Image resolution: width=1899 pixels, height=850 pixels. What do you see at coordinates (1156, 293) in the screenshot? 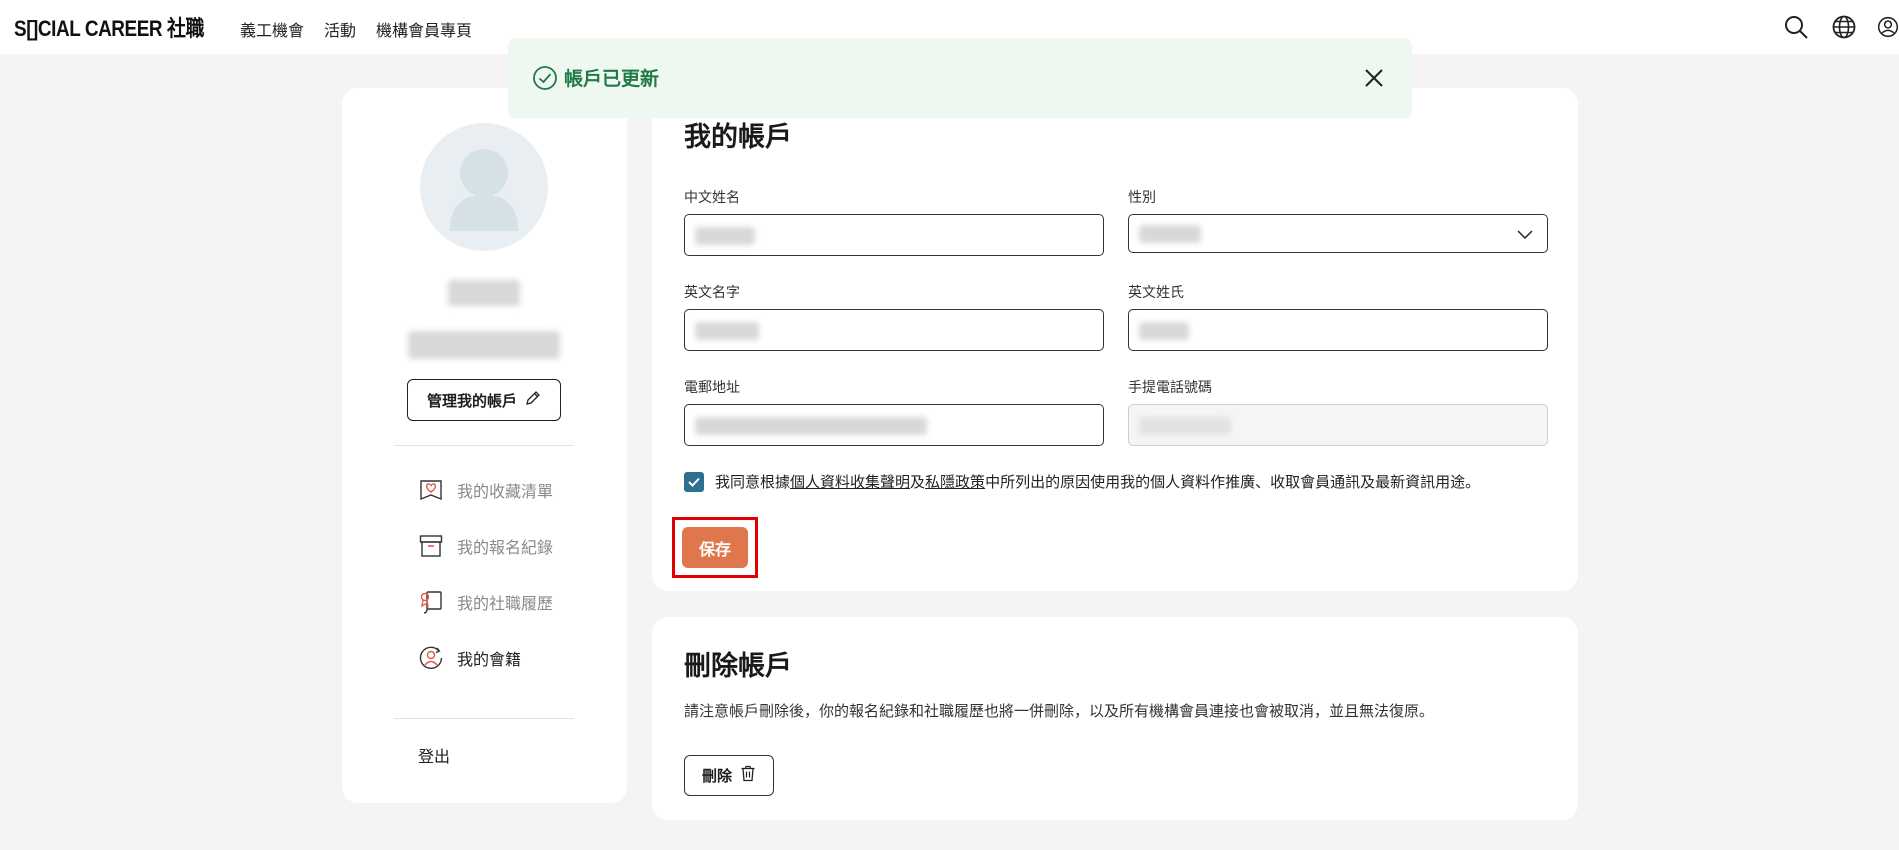
I see `english-last-name-label: 英文姓氏` at bounding box center [1156, 293].